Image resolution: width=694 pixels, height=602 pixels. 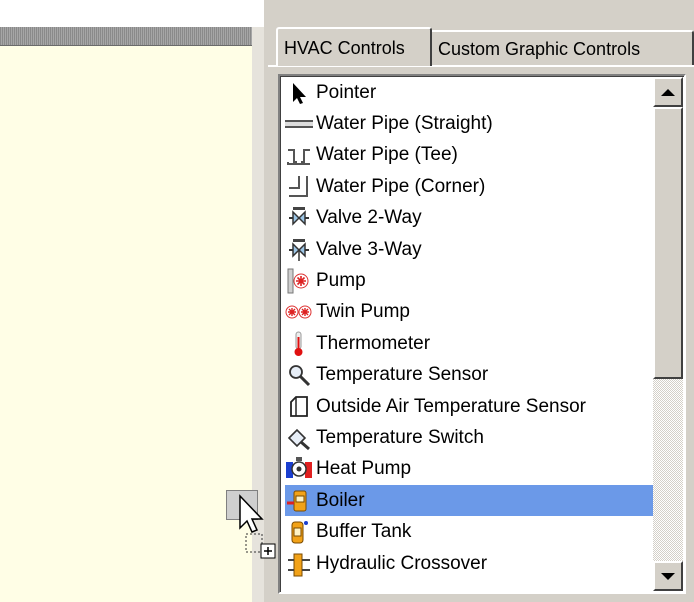 I want to click on pump-icon, so click(x=299, y=281).